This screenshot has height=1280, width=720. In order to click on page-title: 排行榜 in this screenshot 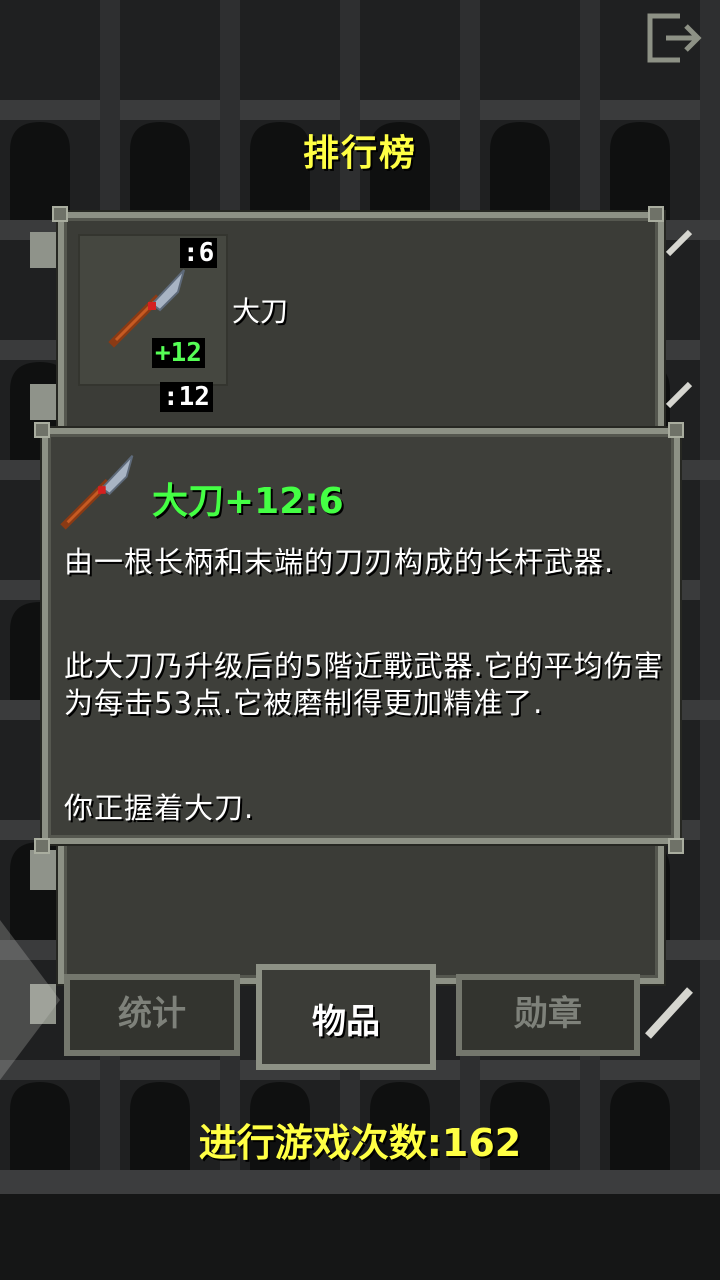, I will do `click(359, 153)`.